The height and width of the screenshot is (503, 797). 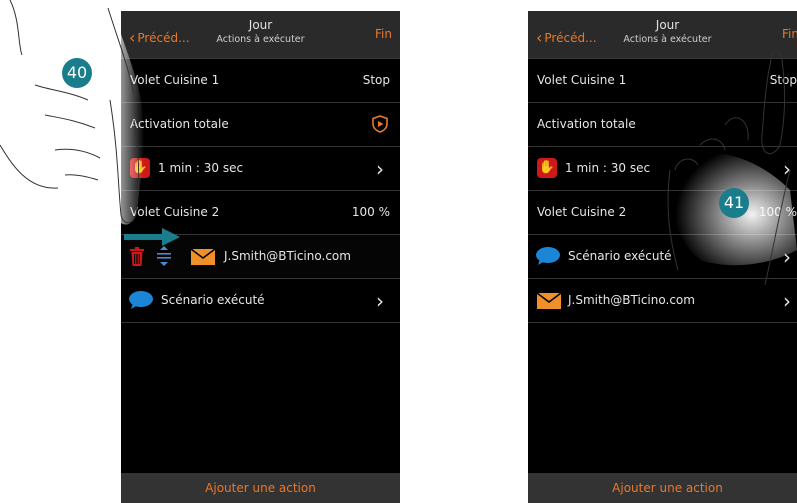 I want to click on step-badge: 41, so click(x=734, y=203).